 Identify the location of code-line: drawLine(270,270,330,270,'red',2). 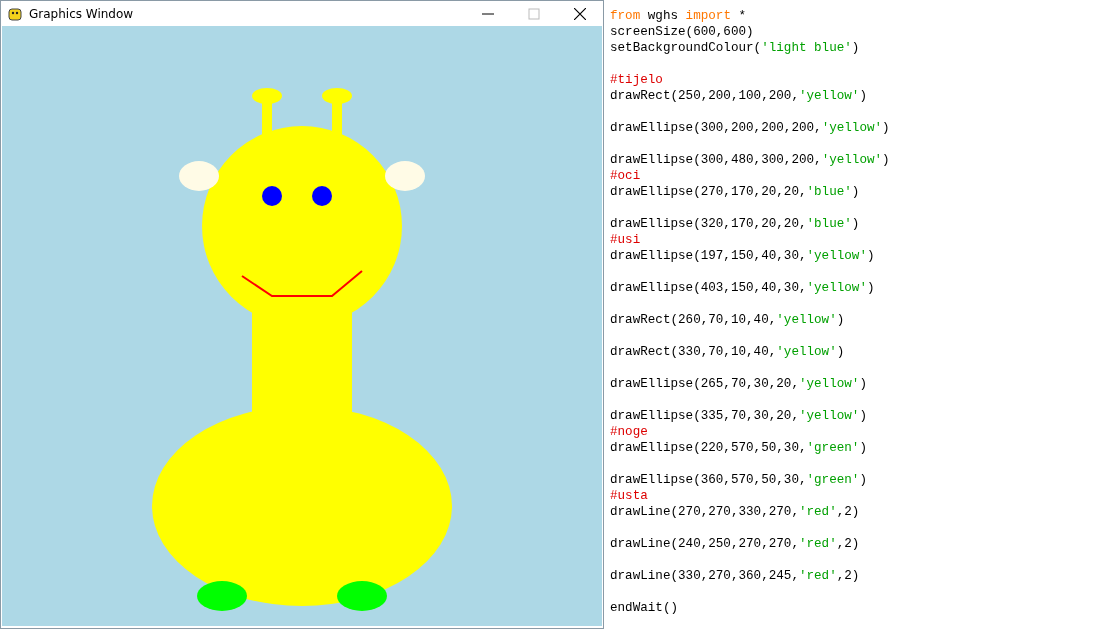
(735, 512).